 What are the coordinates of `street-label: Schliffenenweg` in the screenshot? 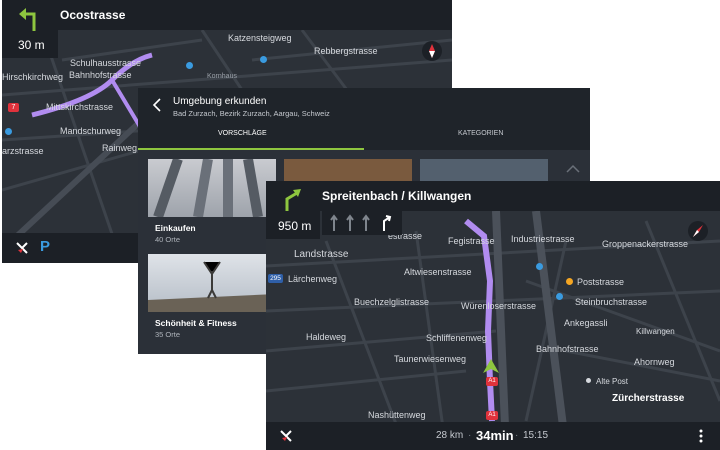 It's located at (456, 338).